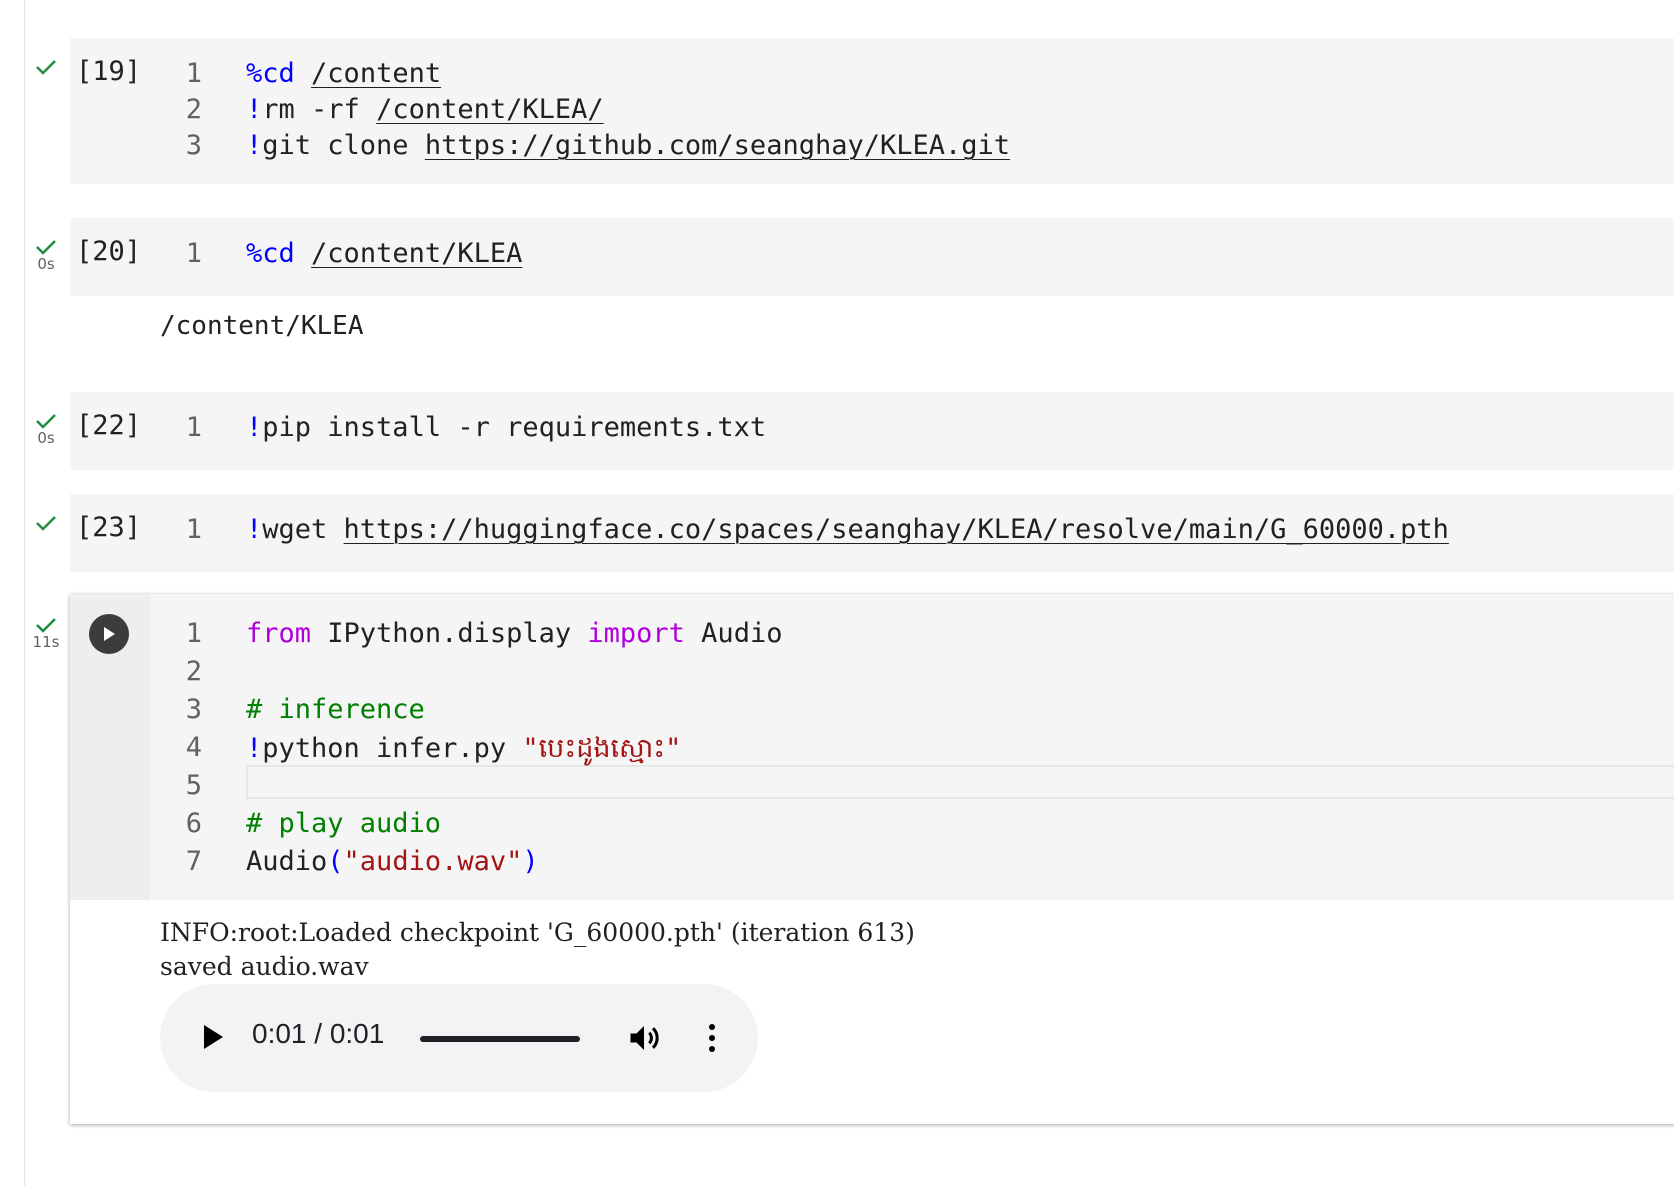 The image size is (1674, 1186). Describe the element at coordinates (712, 1038) in the screenshot. I see `more-options-icon` at that location.